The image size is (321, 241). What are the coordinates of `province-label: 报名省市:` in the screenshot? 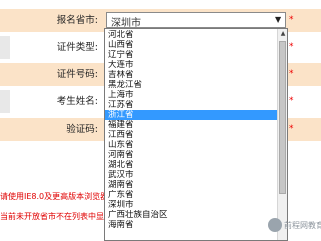 It's located at (77, 20).